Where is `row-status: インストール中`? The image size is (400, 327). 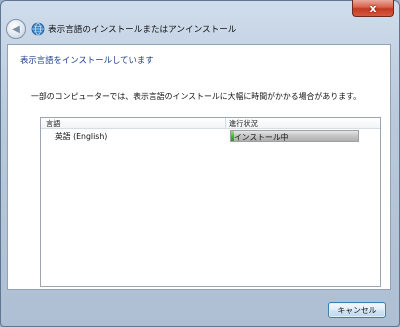
row-status: インストール中 is located at coordinates (261, 137).